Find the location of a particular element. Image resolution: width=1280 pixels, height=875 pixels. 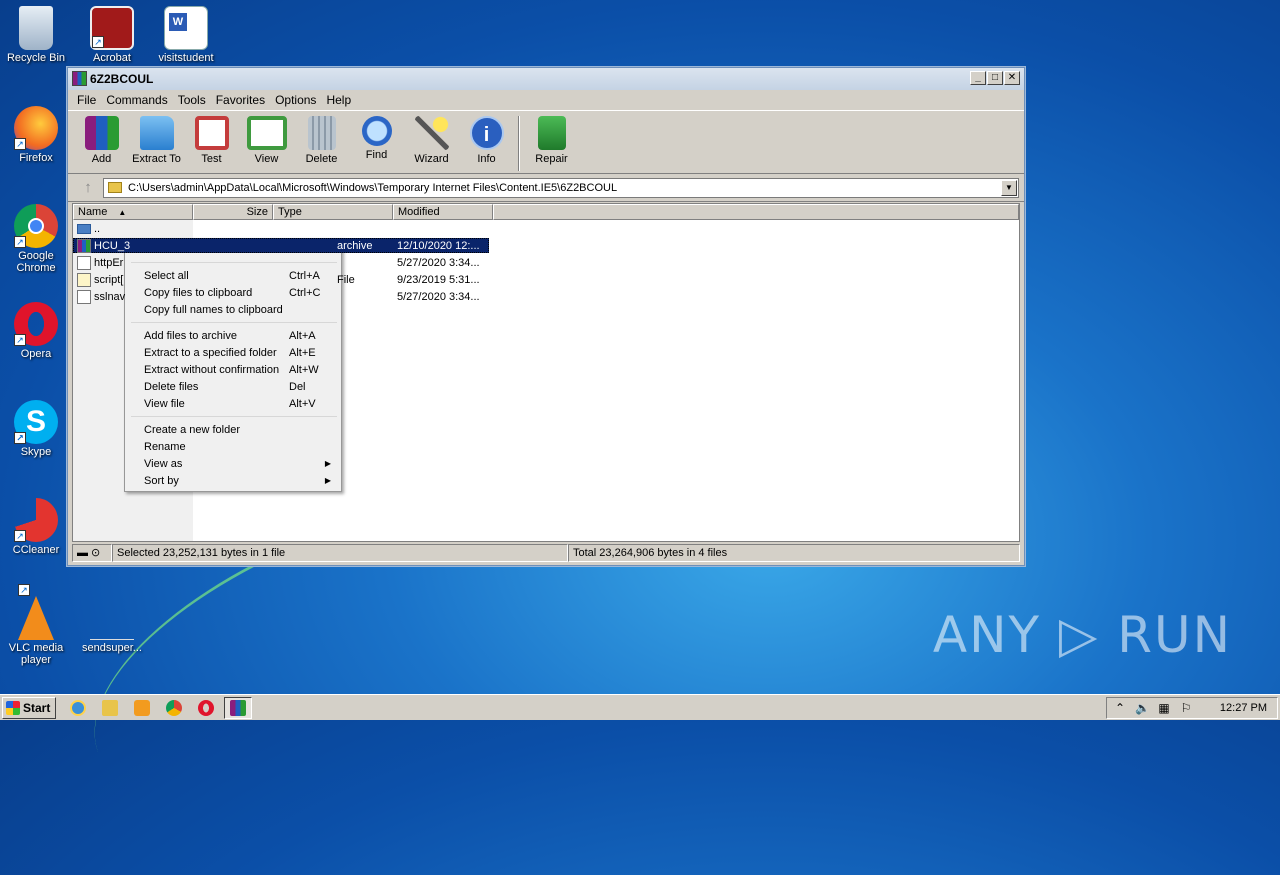

tool-label: Info is located at coordinates (486, 159).